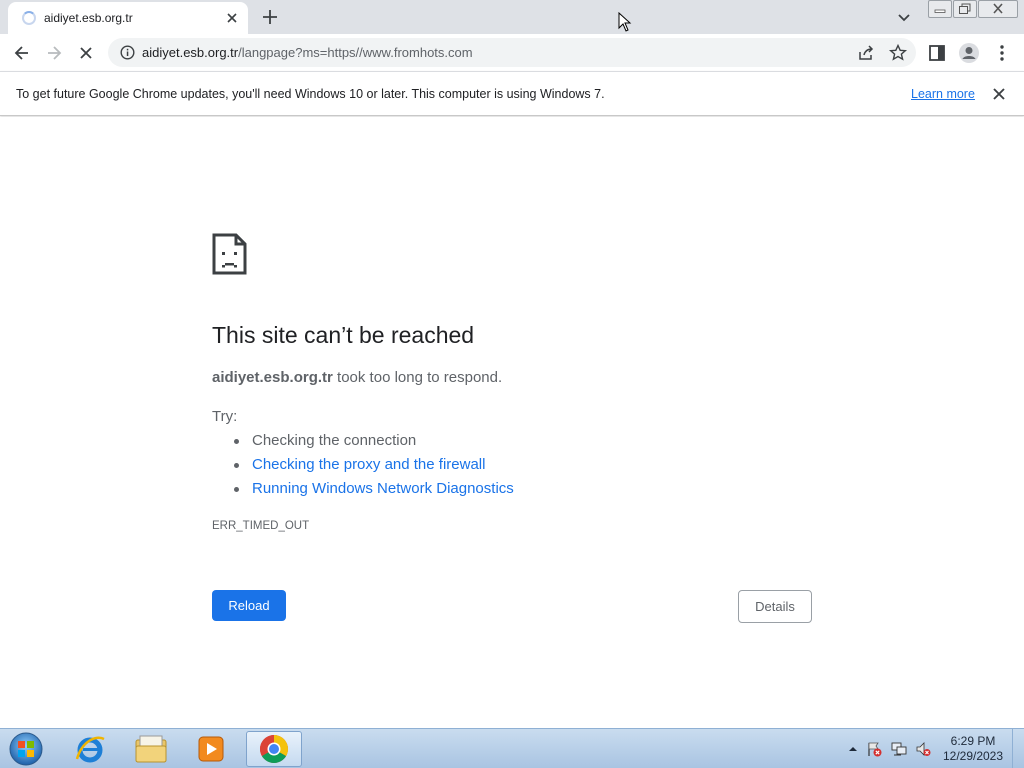 The image size is (1024, 768). What do you see at coordinates (373, 492) in the screenshot?
I see `suggestion-network-diagnostics-link: Running Windows Network Diagnostics` at bounding box center [373, 492].